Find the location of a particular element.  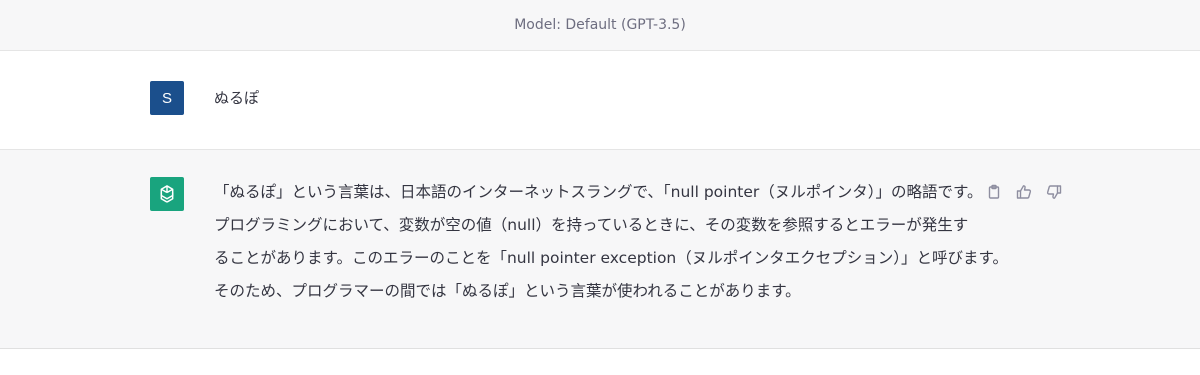

thumbs-up-button is located at coordinates (1024, 192).